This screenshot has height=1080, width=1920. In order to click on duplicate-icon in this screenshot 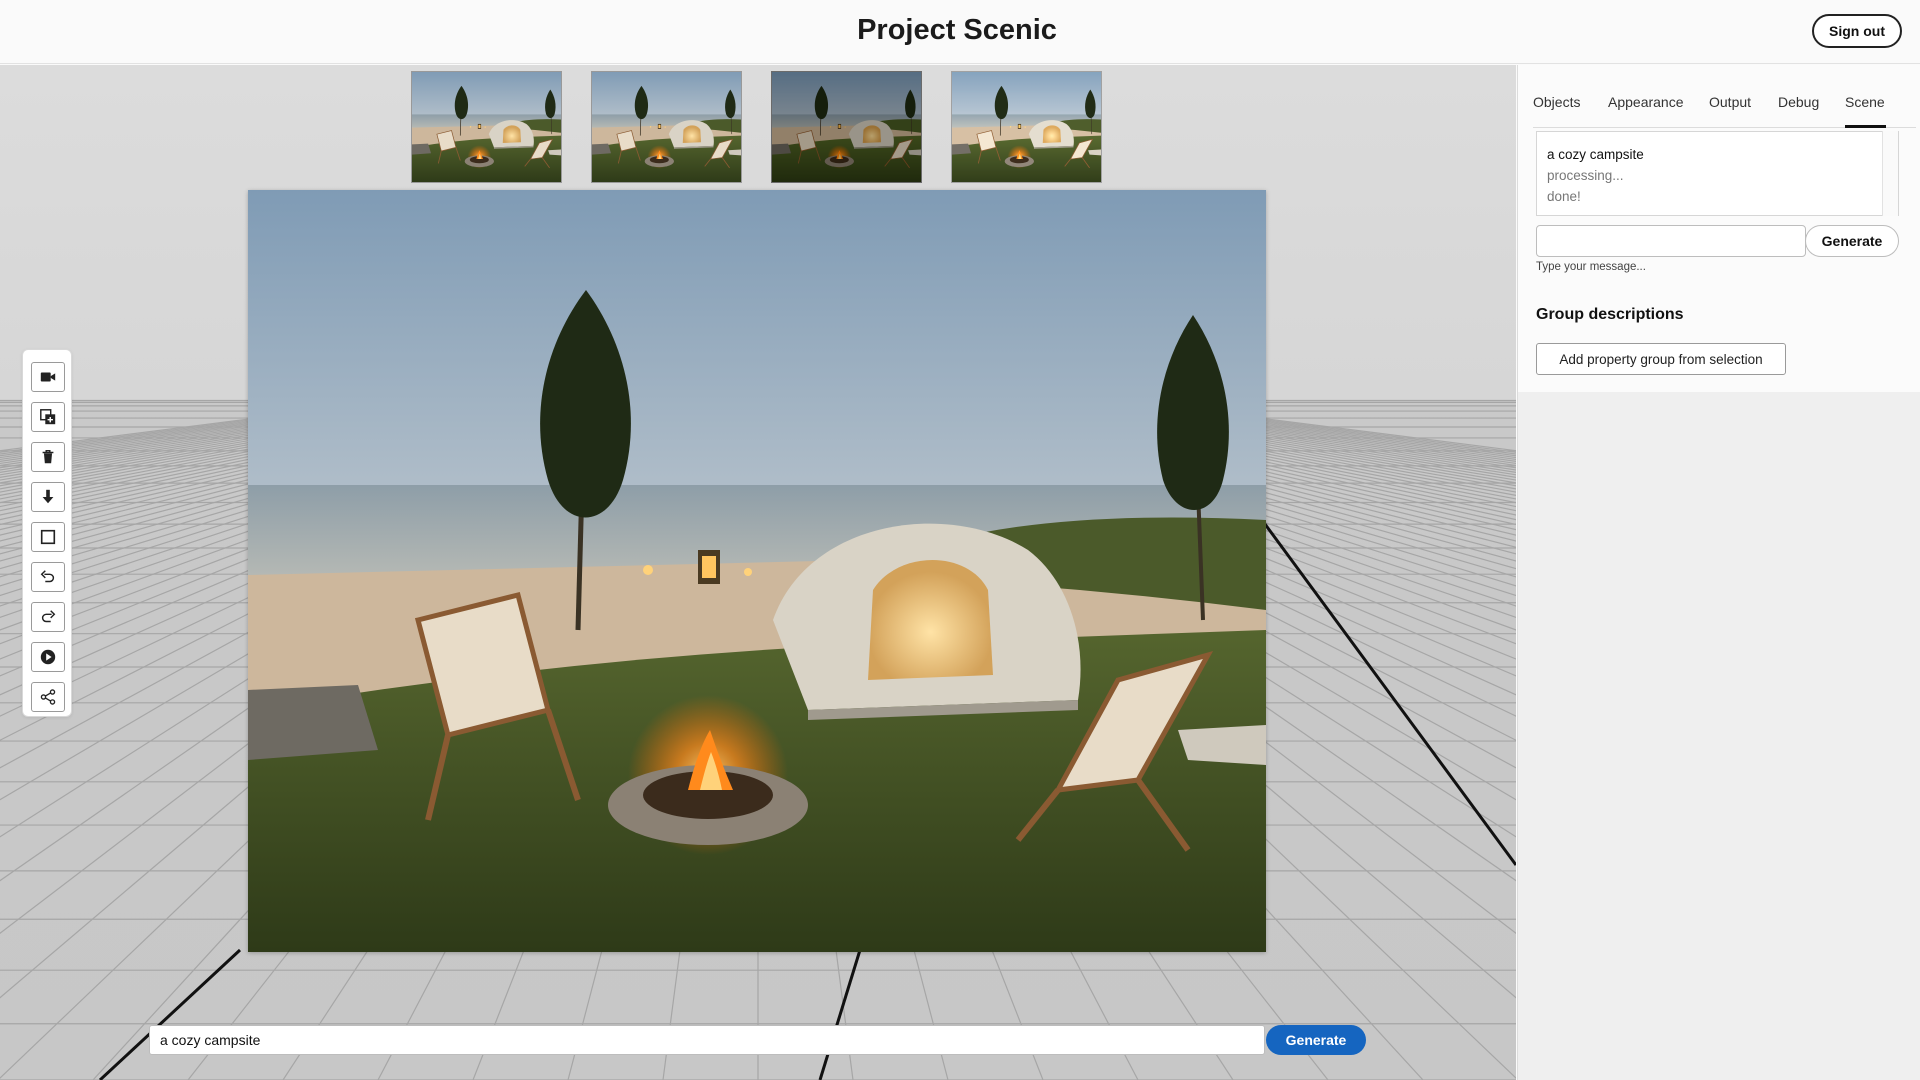, I will do `click(48, 417)`.